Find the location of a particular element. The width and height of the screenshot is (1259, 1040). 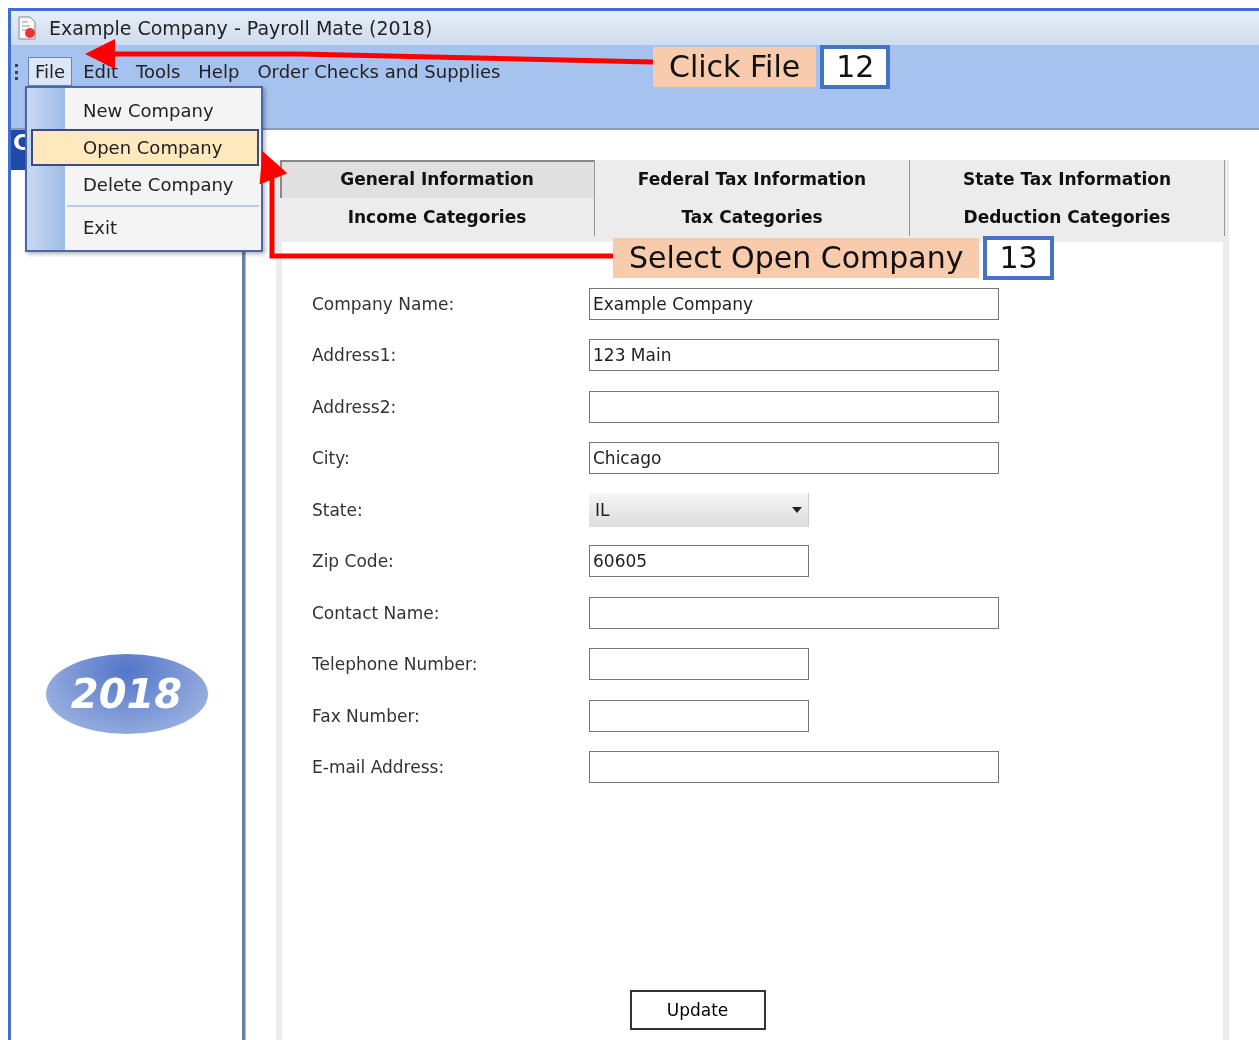

field-label: City: is located at coordinates (331, 458).